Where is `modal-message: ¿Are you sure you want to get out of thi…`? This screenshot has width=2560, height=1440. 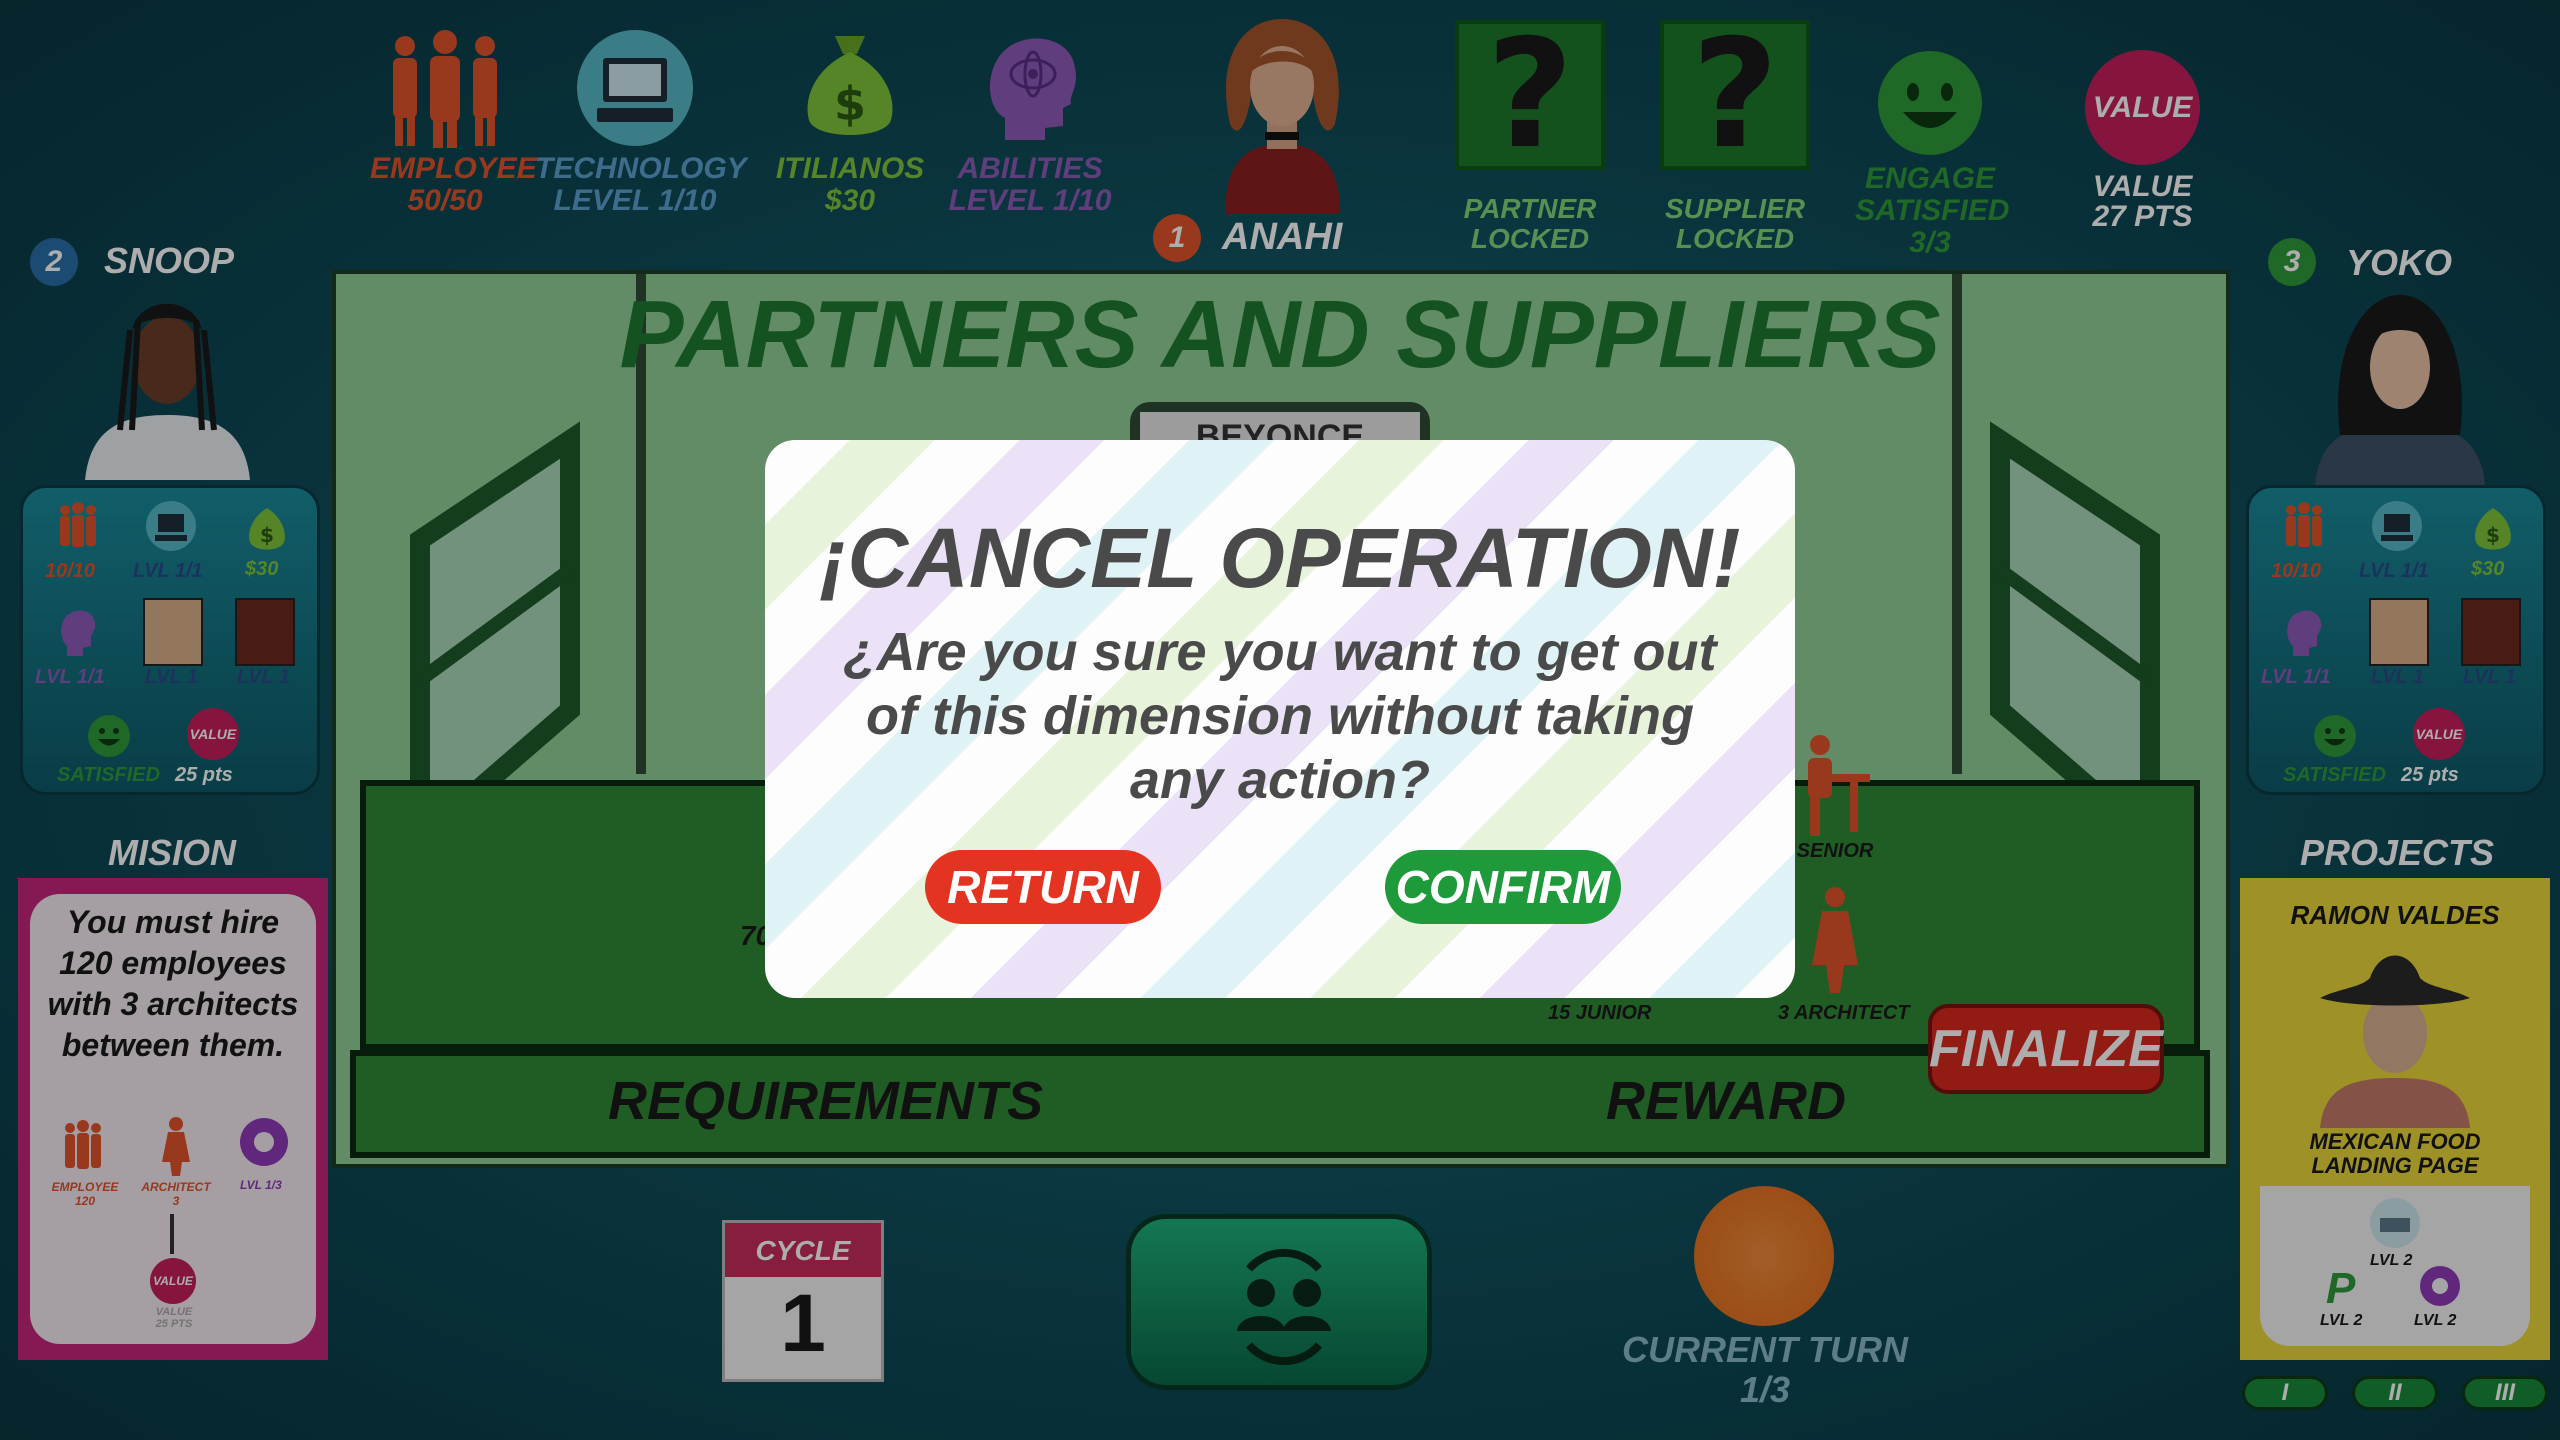
modal-message: ¿Are you sure you want to get out of thi… is located at coordinates (1280, 716).